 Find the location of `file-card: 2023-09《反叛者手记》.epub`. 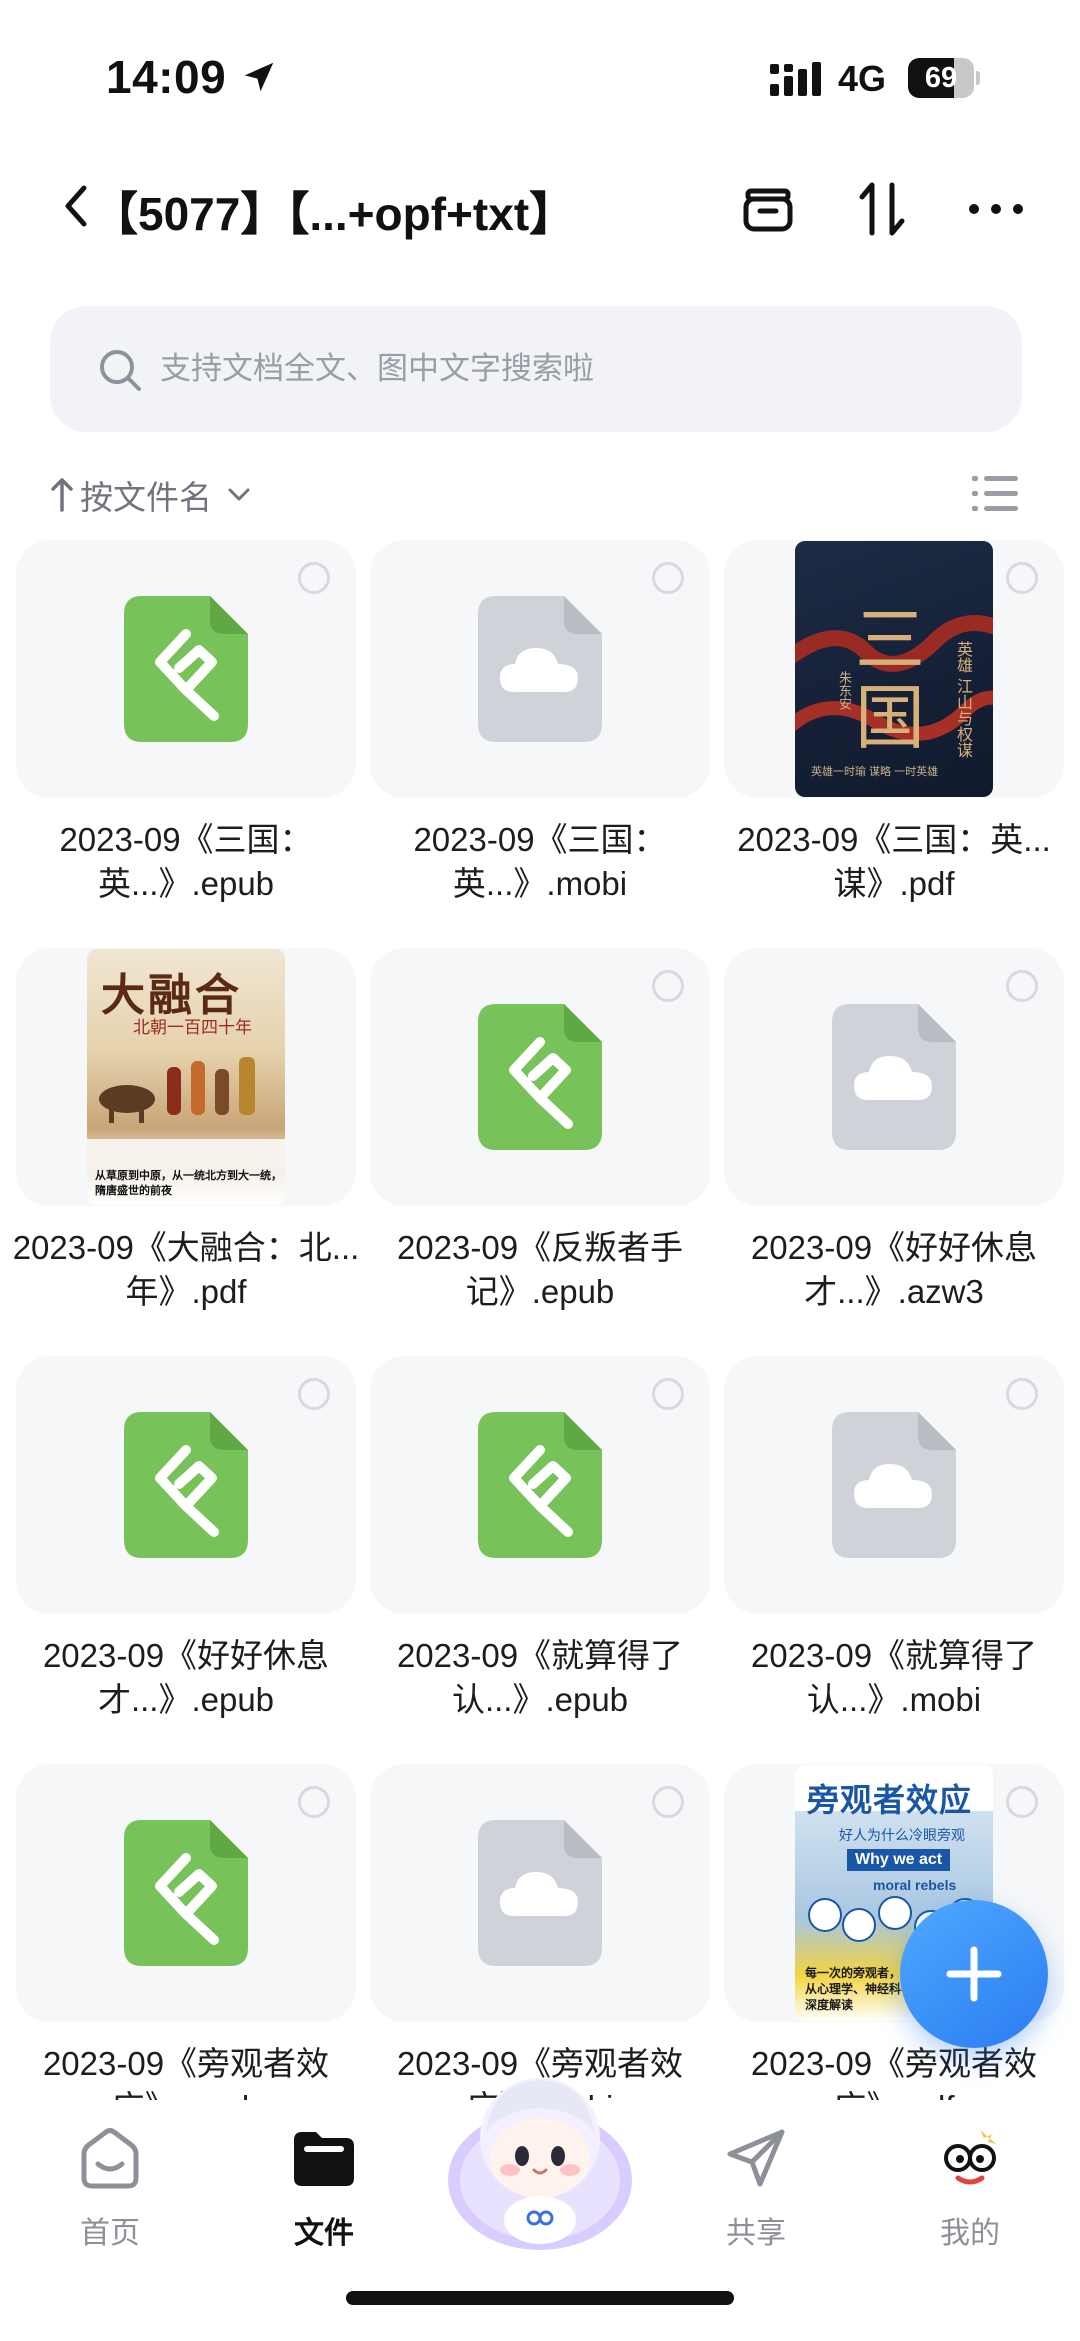

file-card: 2023-09《反叛者手记》.epub is located at coordinates (540, 1138).